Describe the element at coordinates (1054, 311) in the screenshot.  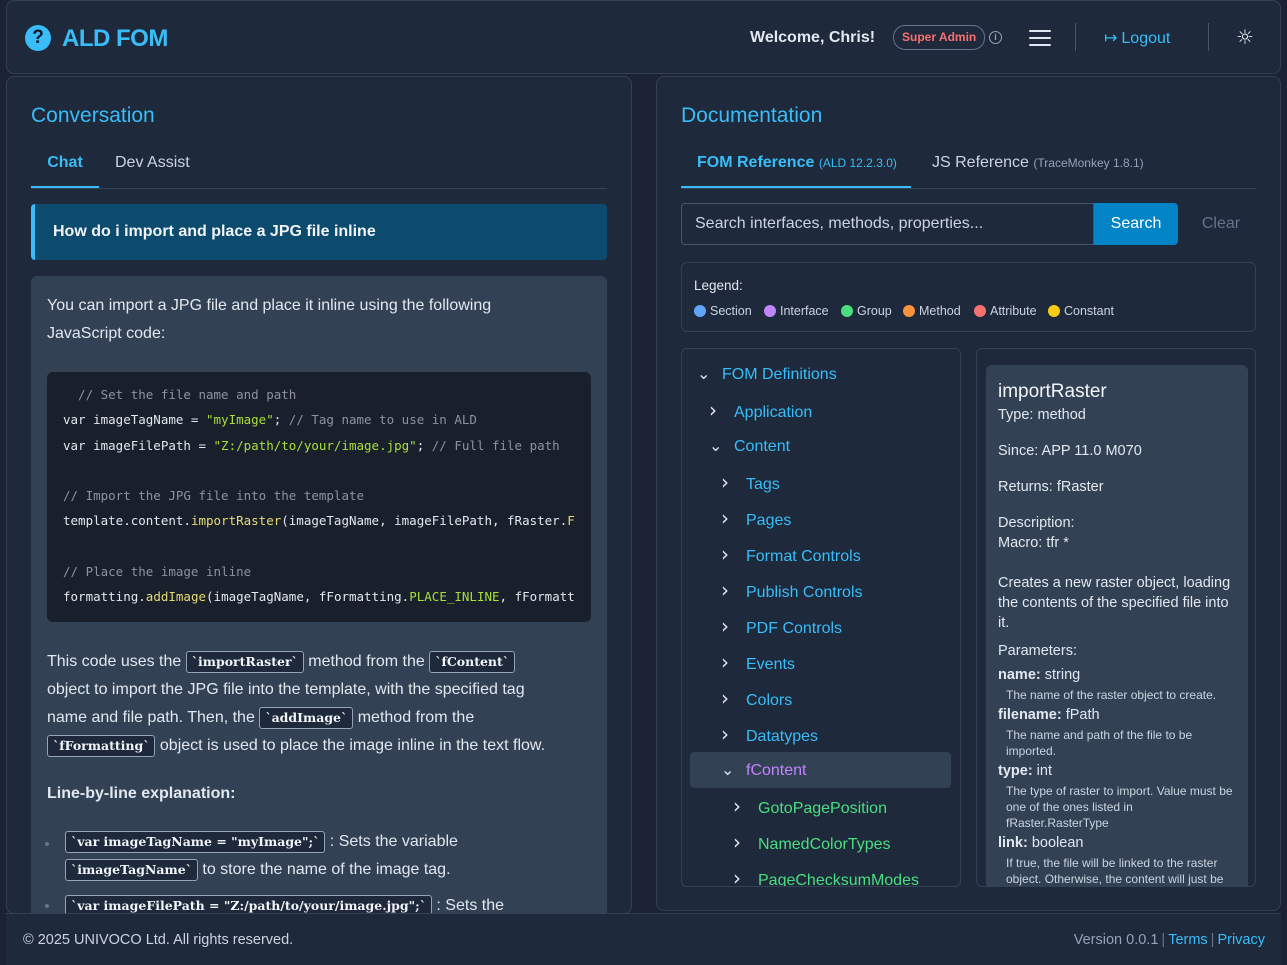
I see `legend-dot` at that location.